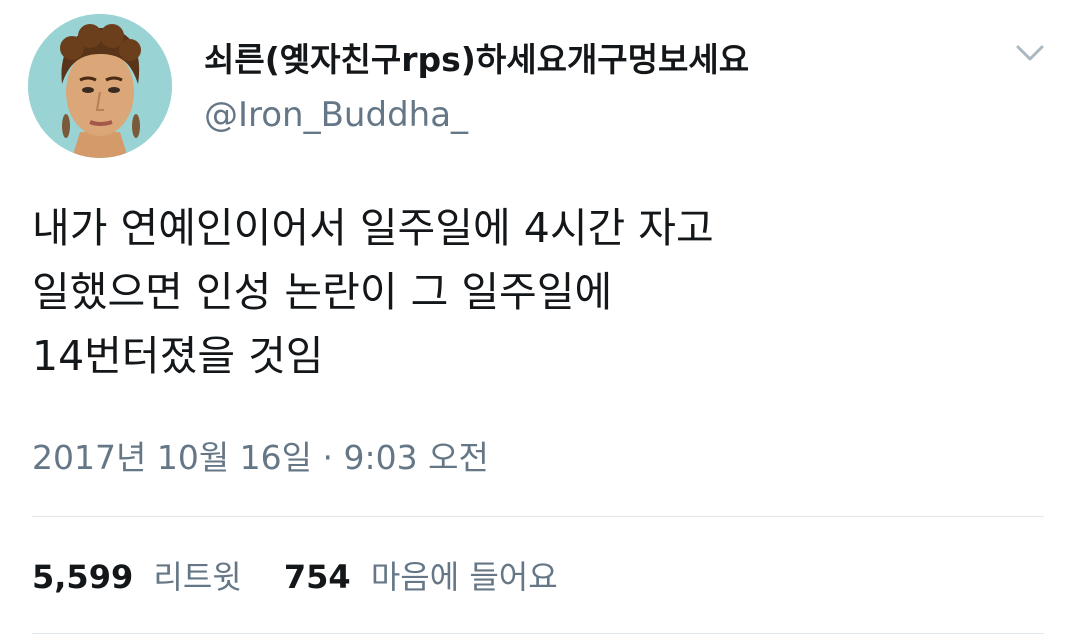 This screenshot has height=641, width=1077. What do you see at coordinates (137, 577) in the screenshot?
I see `retweet-stat: 5,599 리트윗` at bounding box center [137, 577].